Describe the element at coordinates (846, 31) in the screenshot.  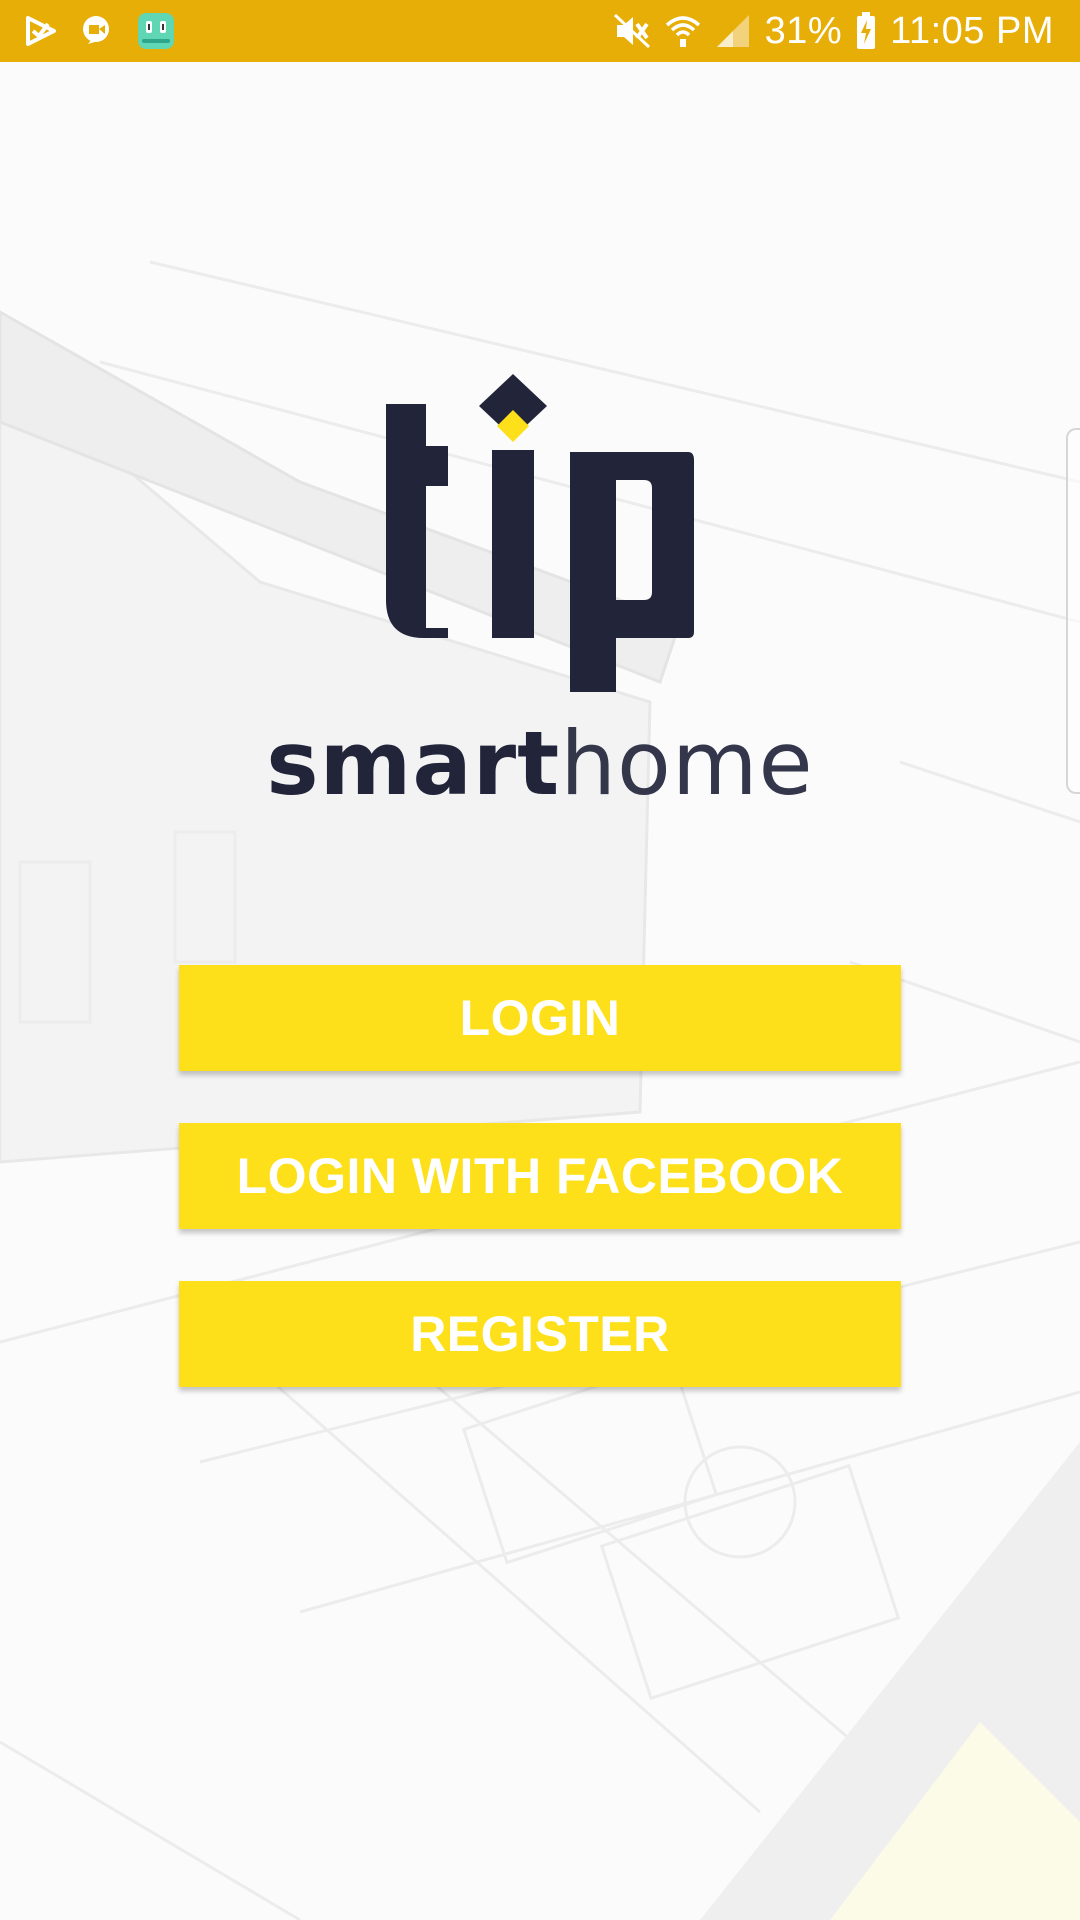
I see `system-icons: 31% 11:05 PM` at that location.